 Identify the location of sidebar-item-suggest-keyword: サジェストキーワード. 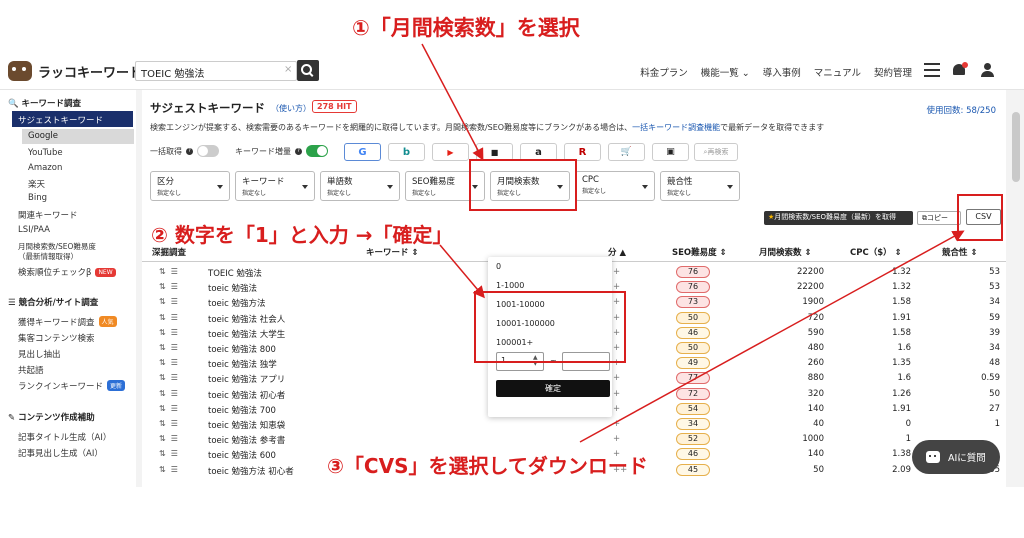
(72, 119).